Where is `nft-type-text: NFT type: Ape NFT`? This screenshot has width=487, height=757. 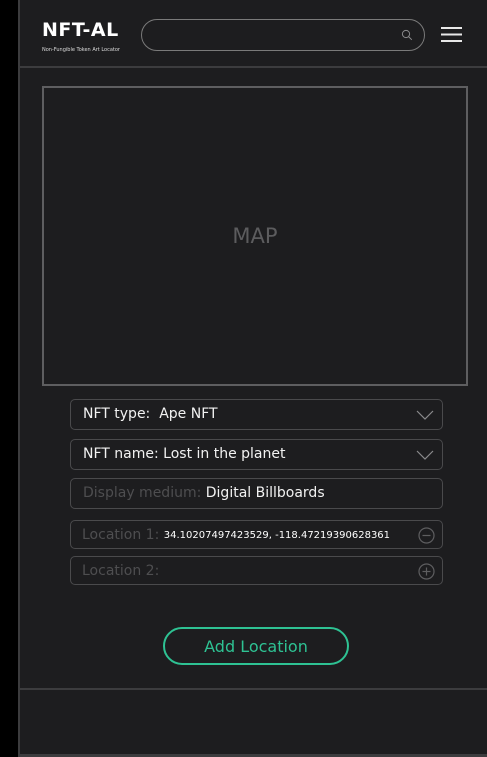
nft-type-text: NFT type: Ape NFT is located at coordinates (150, 414).